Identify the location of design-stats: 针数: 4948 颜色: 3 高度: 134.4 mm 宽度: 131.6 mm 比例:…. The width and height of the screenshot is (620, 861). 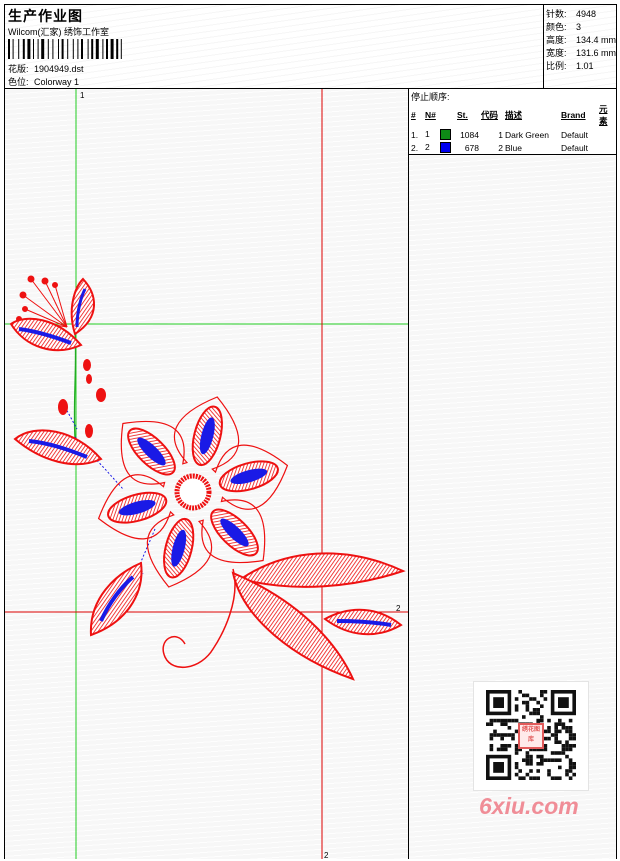
(579, 47).